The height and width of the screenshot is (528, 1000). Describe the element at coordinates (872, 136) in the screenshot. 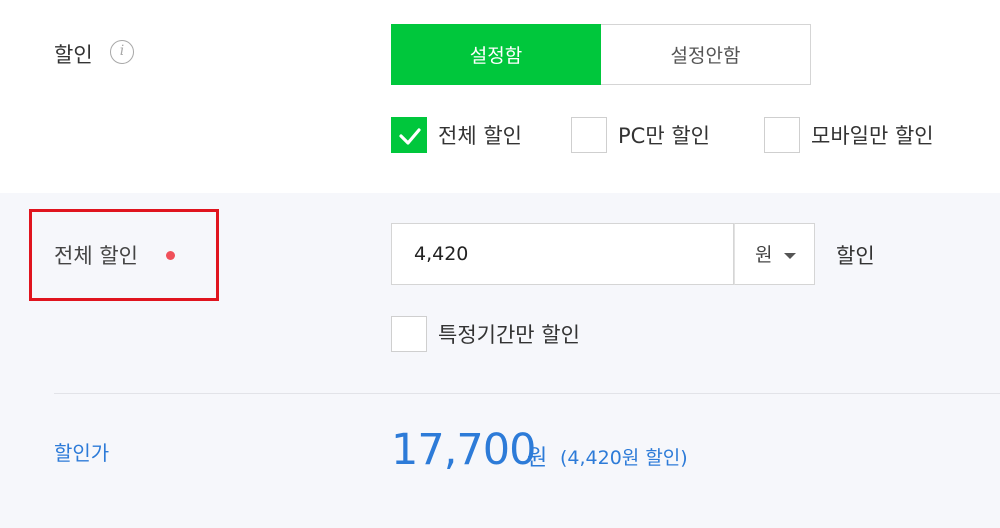

I see `mobile-discount-option-label: 모바일만 할인` at that location.